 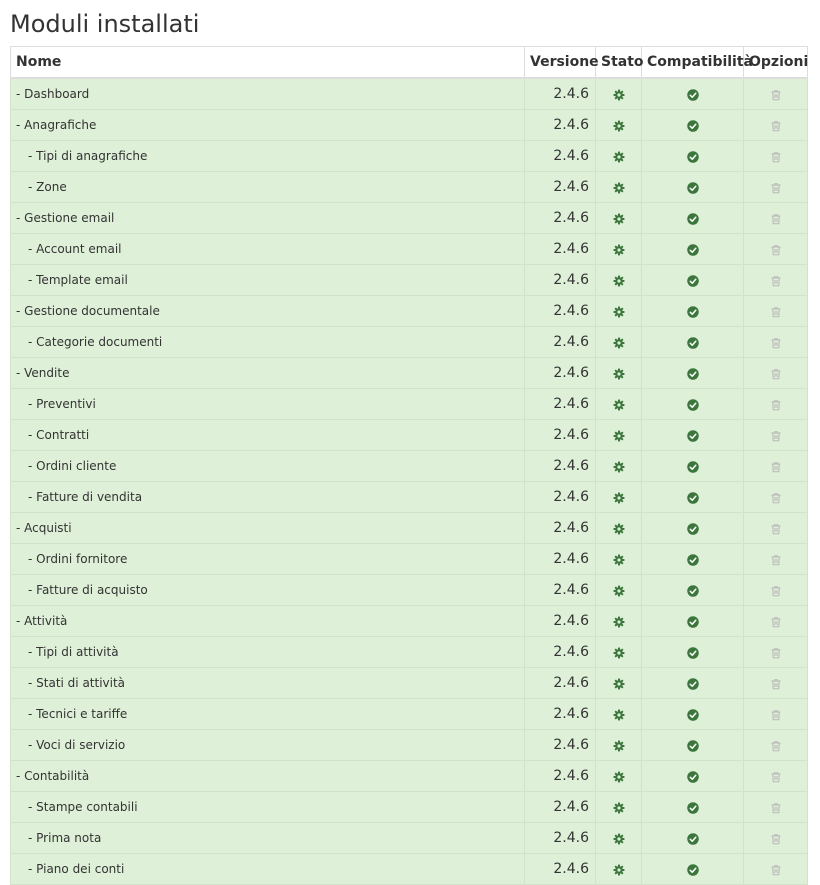 What do you see at coordinates (267, 528) in the screenshot?
I see `module-name: - Acquisti` at bounding box center [267, 528].